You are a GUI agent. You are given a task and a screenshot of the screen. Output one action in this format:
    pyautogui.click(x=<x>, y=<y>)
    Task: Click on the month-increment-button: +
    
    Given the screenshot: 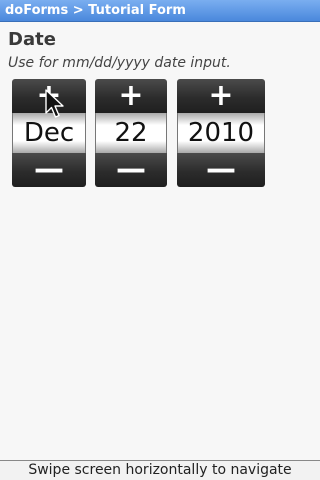 What is the action you would take?
    pyautogui.click(x=49, y=96)
    